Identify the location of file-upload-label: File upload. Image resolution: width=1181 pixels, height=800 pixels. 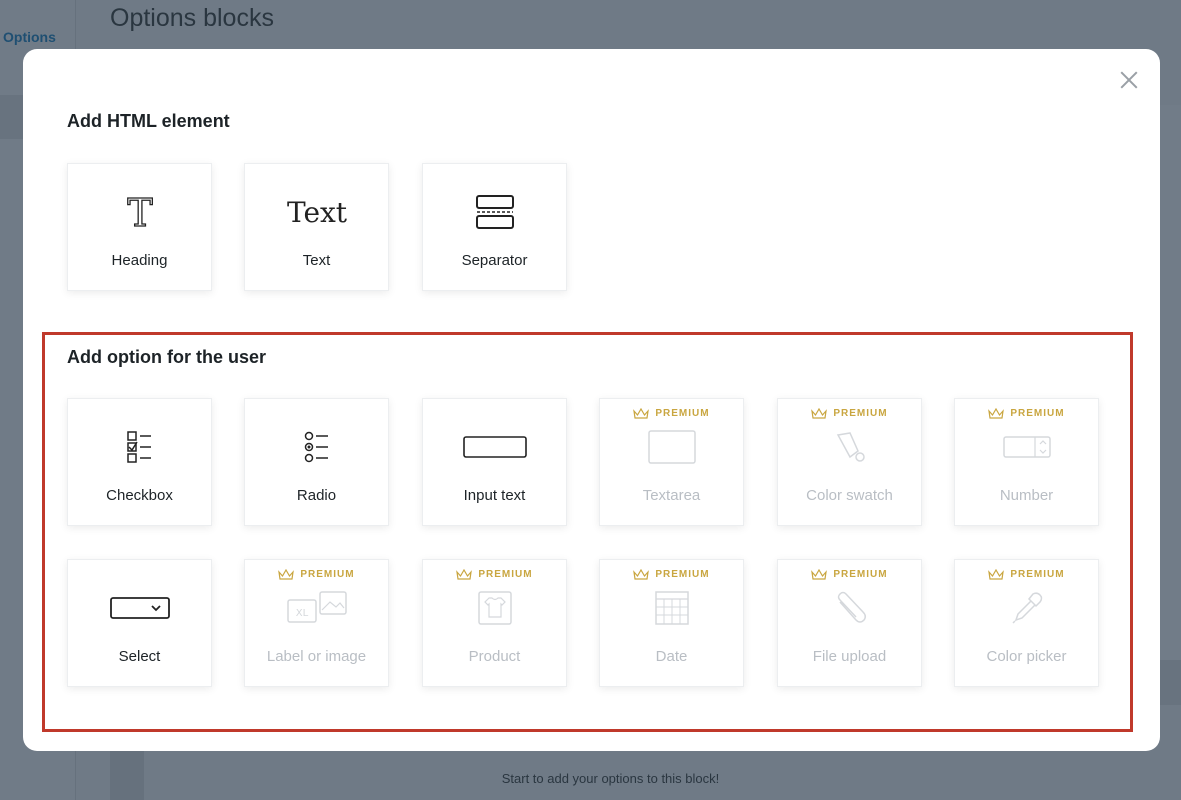
(849, 656).